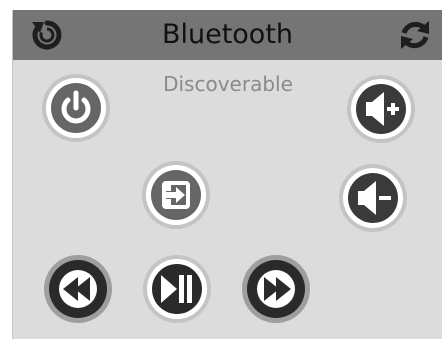 The width and height of the screenshot is (442, 339). I want to click on play-pause-button, so click(177, 289).